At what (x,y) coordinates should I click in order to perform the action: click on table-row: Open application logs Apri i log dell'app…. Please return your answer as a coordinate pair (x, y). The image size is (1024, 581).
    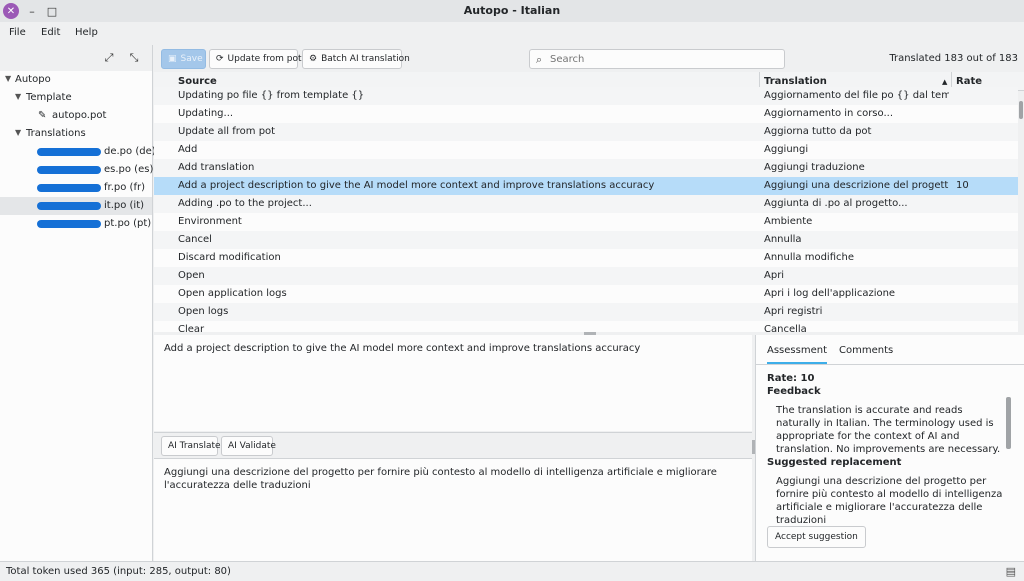
    Looking at the image, I should click on (586, 294).